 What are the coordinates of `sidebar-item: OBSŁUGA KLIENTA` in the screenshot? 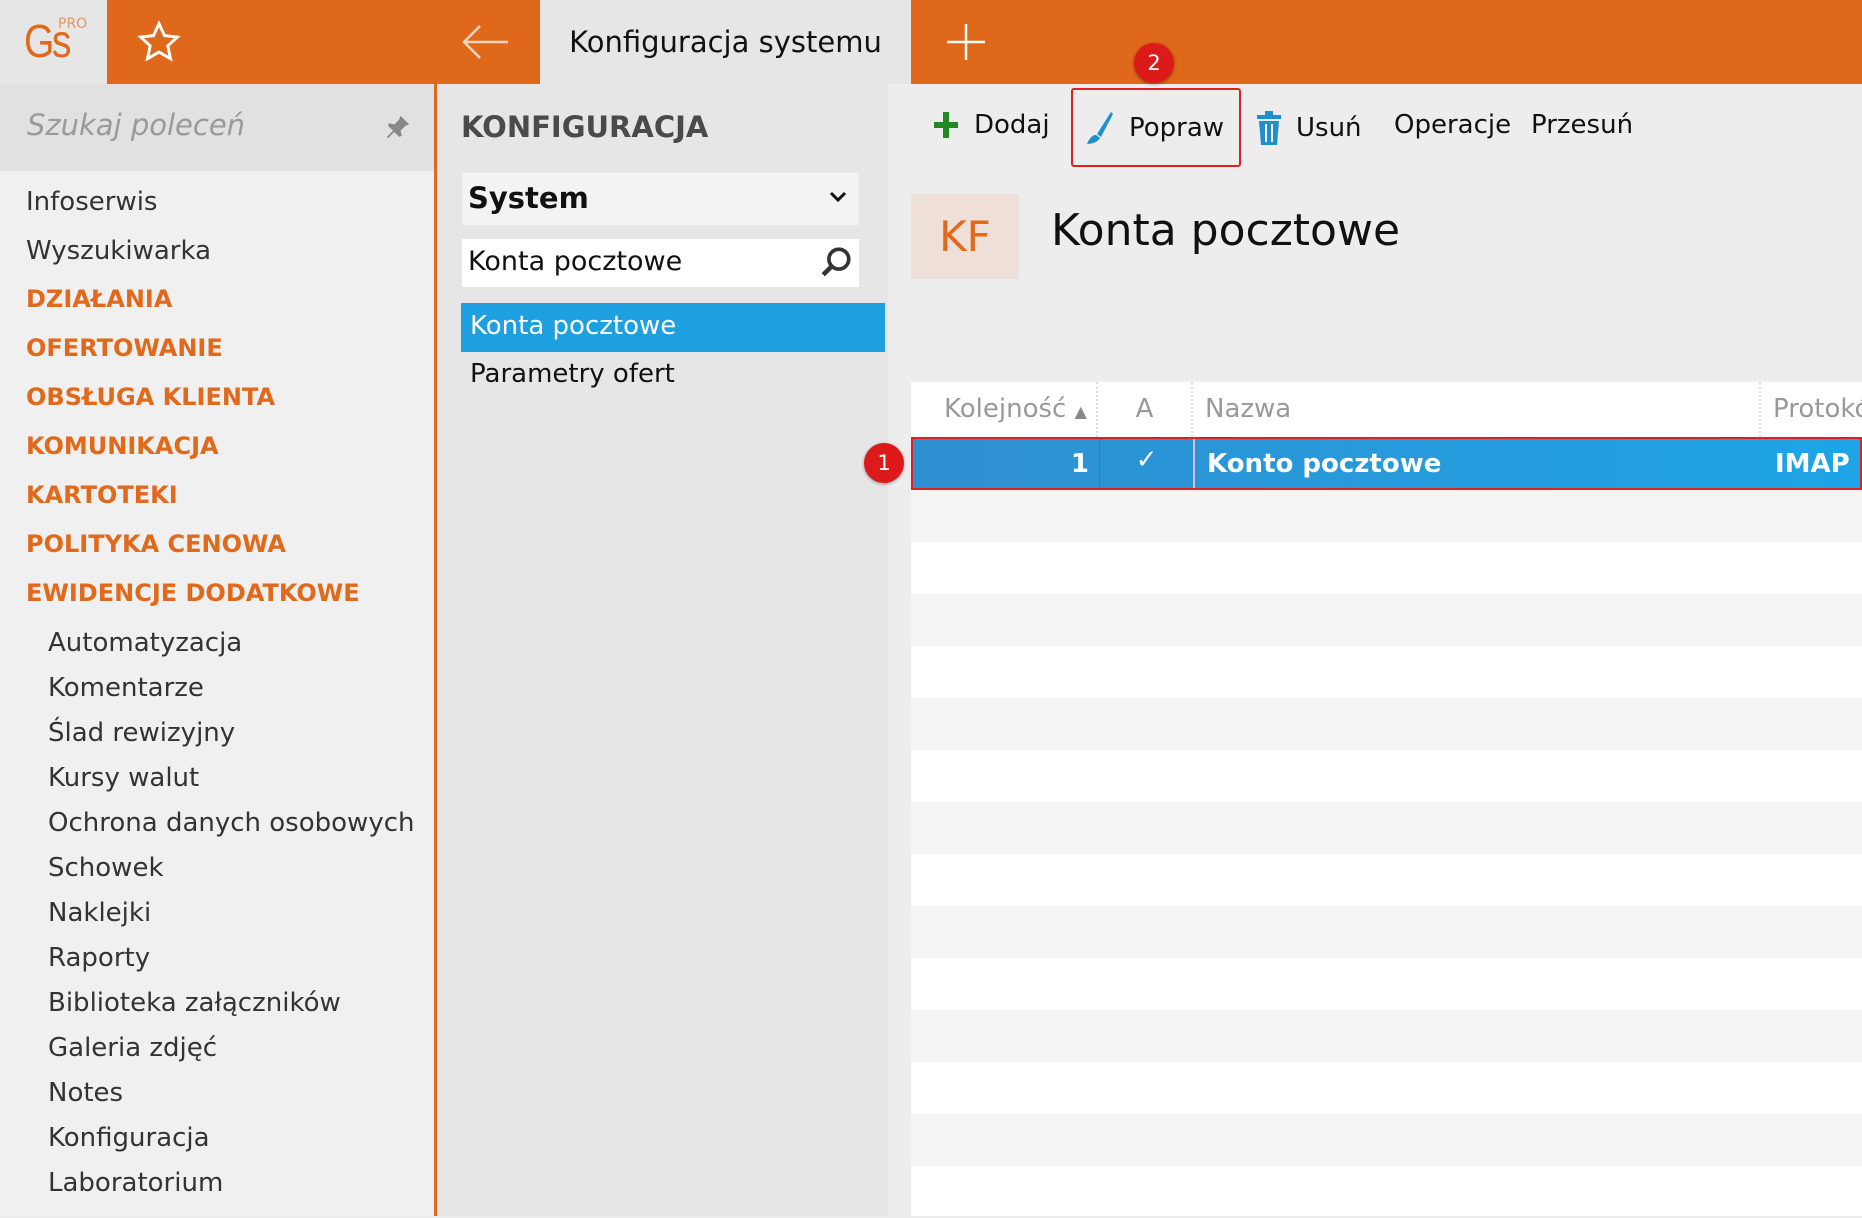 It's located at (150, 397).